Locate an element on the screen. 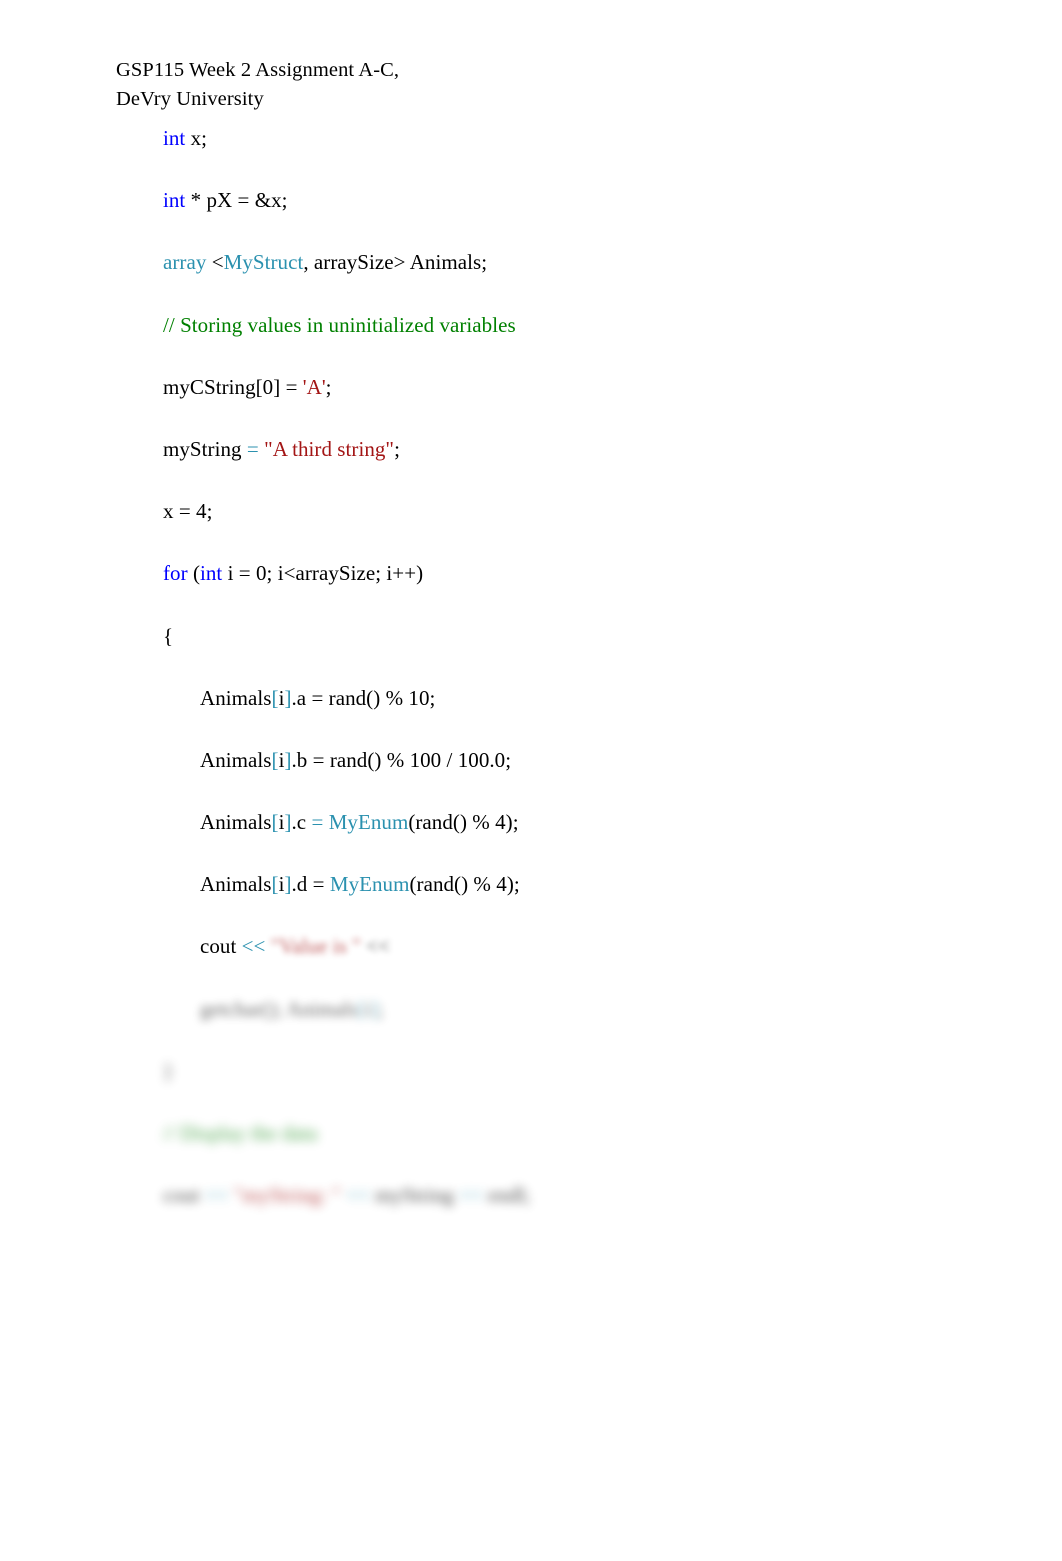 The width and height of the screenshot is (1062, 1561). code-line-animals-c: Animals[i].c = MyEnum(rand() % 4); is located at coordinates (583, 843).